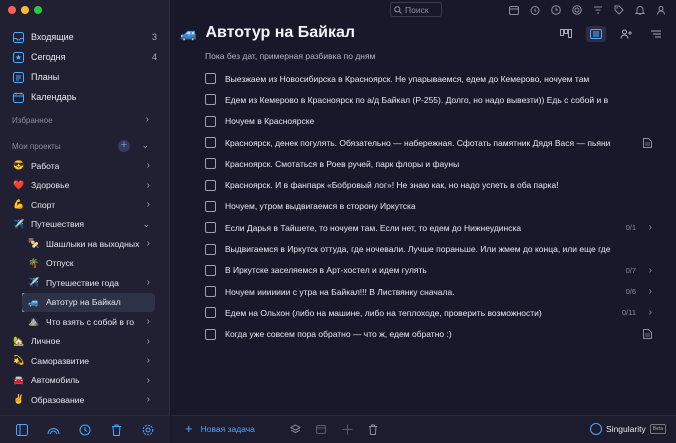 Image resolution: width=676 pixels, height=443 pixels. What do you see at coordinates (85, 166) in the screenshot?
I see `project-item: 😎 Работа ›` at bounding box center [85, 166].